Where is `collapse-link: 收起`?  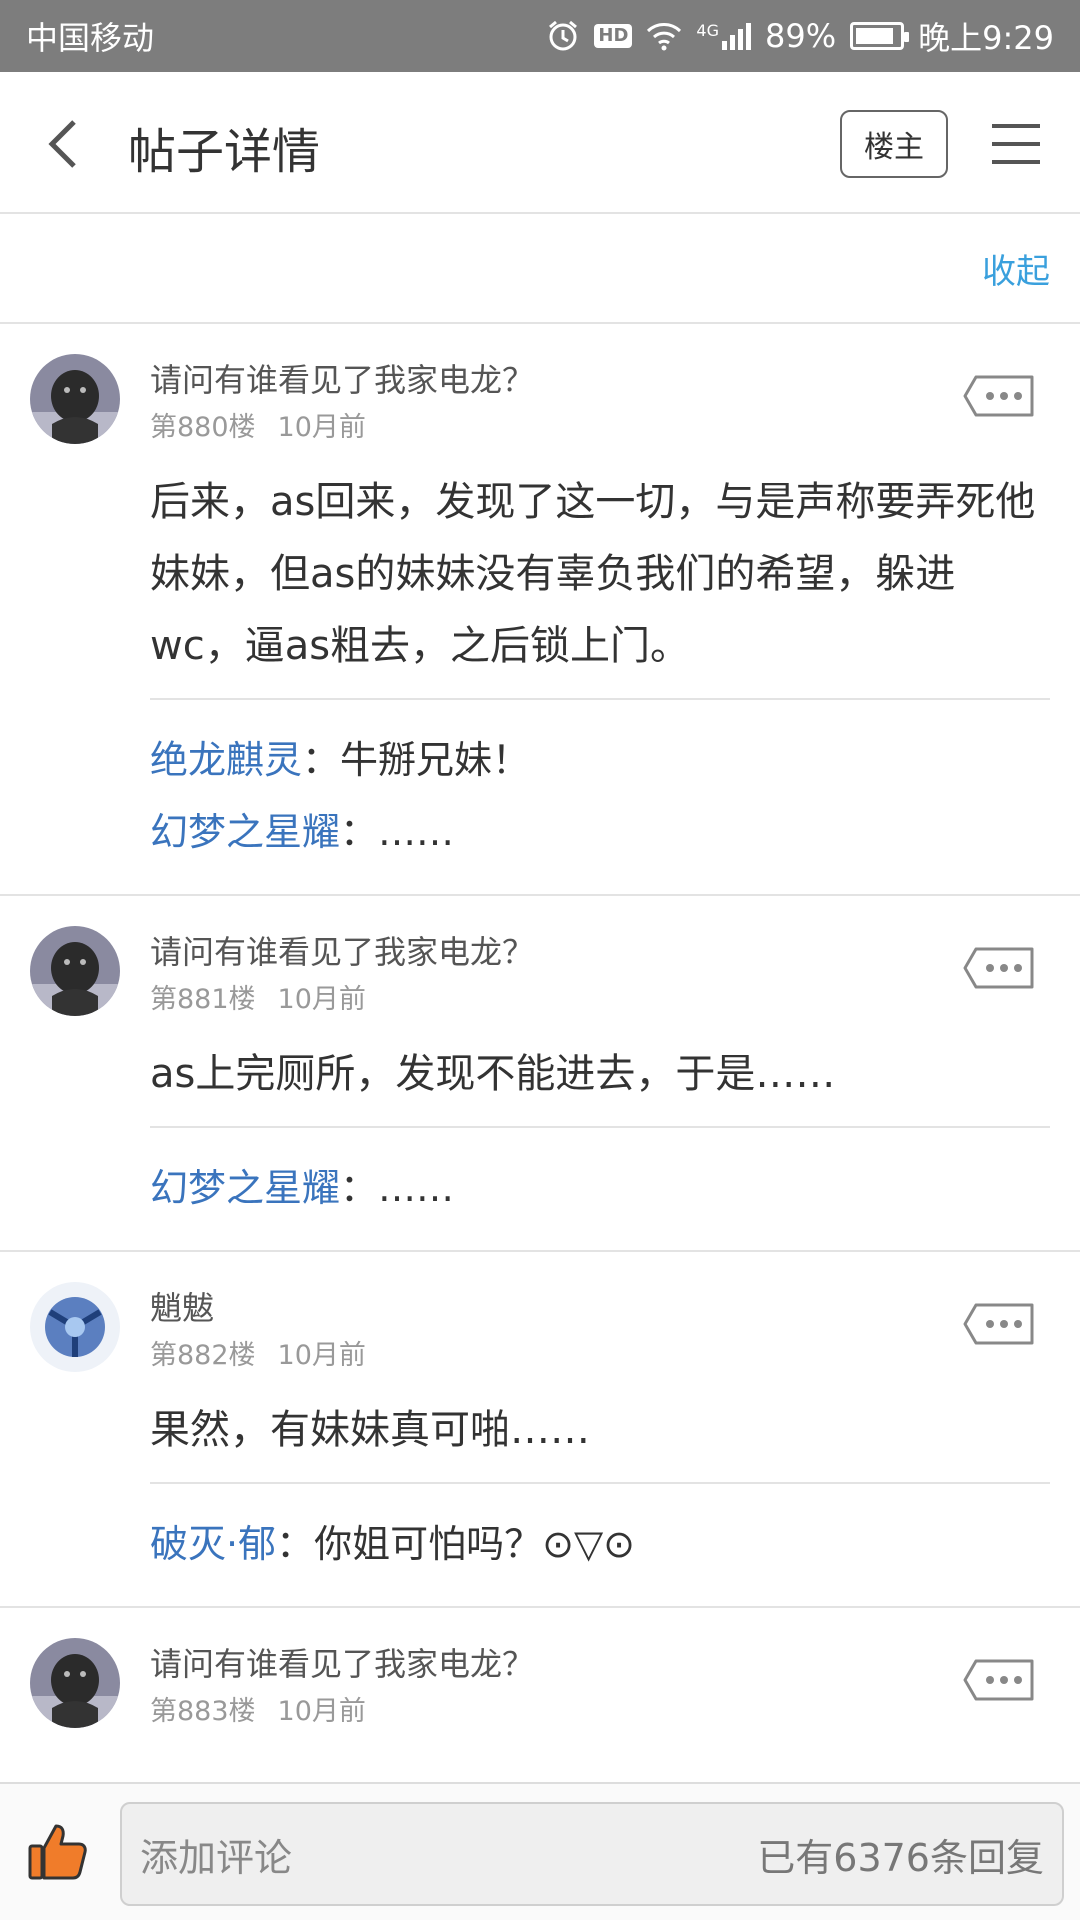 collapse-link: 收起 is located at coordinates (1016, 268).